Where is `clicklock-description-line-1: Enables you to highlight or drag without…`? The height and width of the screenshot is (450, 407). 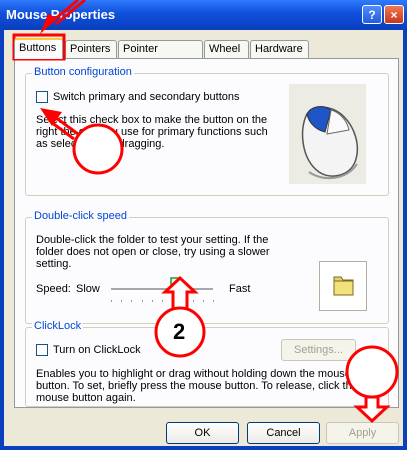 clicklock-description-line-1: Enables you to highlight or drag without… is located at coordinates (193, 374).